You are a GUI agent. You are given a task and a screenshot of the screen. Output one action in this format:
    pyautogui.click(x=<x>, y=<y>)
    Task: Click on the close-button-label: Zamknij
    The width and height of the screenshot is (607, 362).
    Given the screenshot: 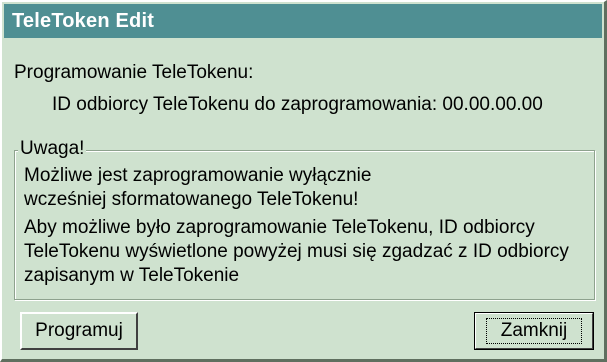 What is the action you would take?
    pyautogui.click(x=534, y=331)
    